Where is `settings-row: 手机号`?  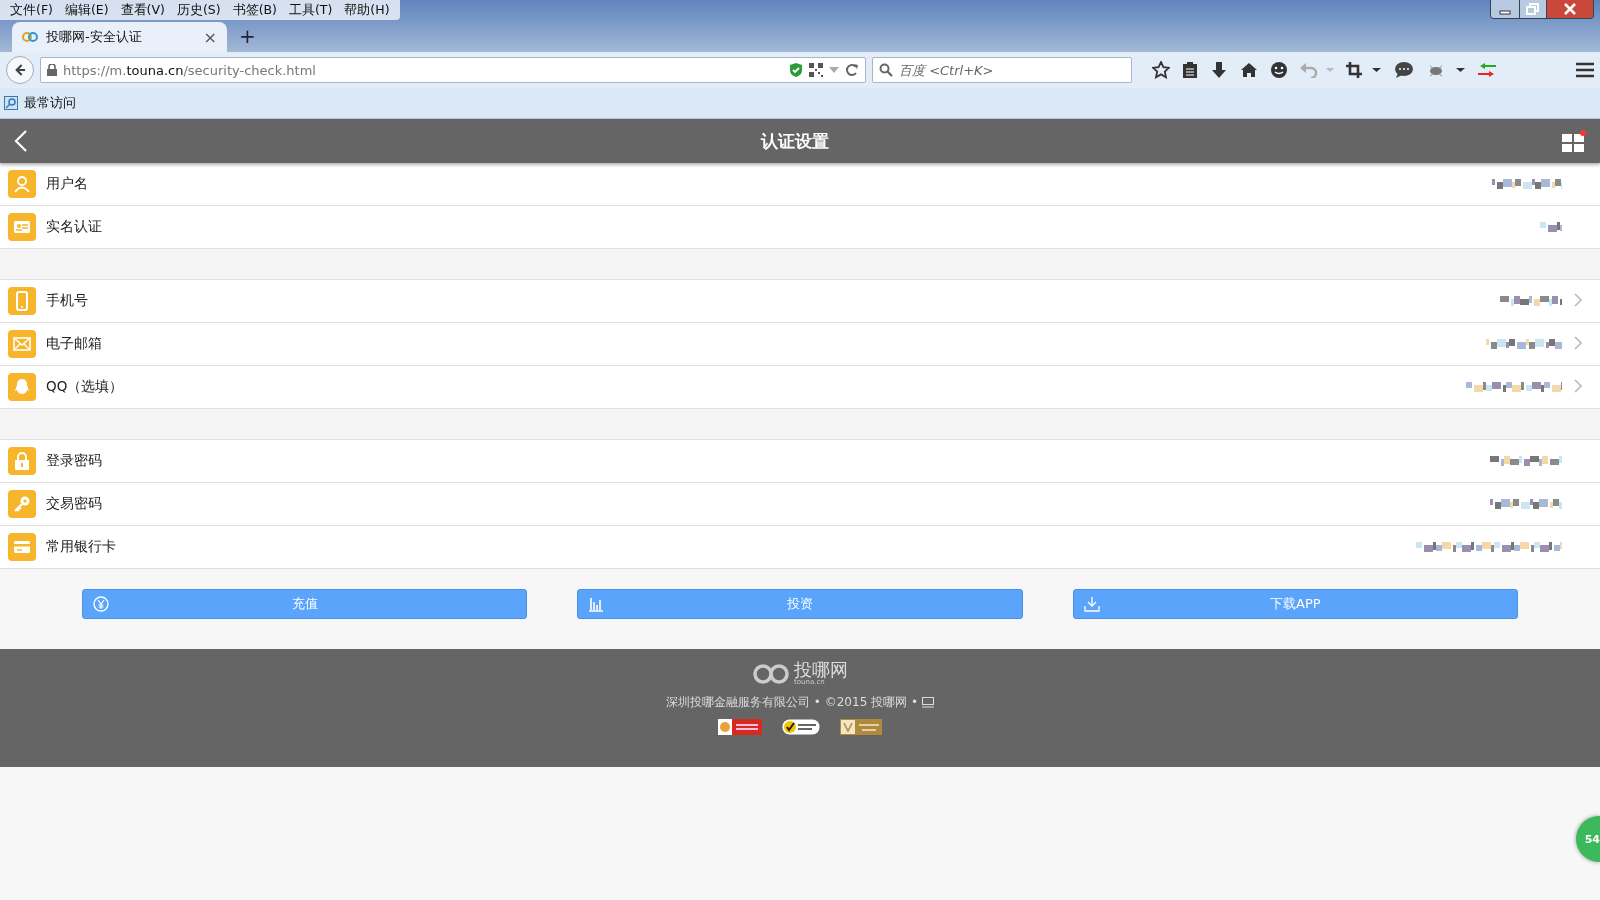
settings-row: 手机号 is located at coordinates (800, 301).